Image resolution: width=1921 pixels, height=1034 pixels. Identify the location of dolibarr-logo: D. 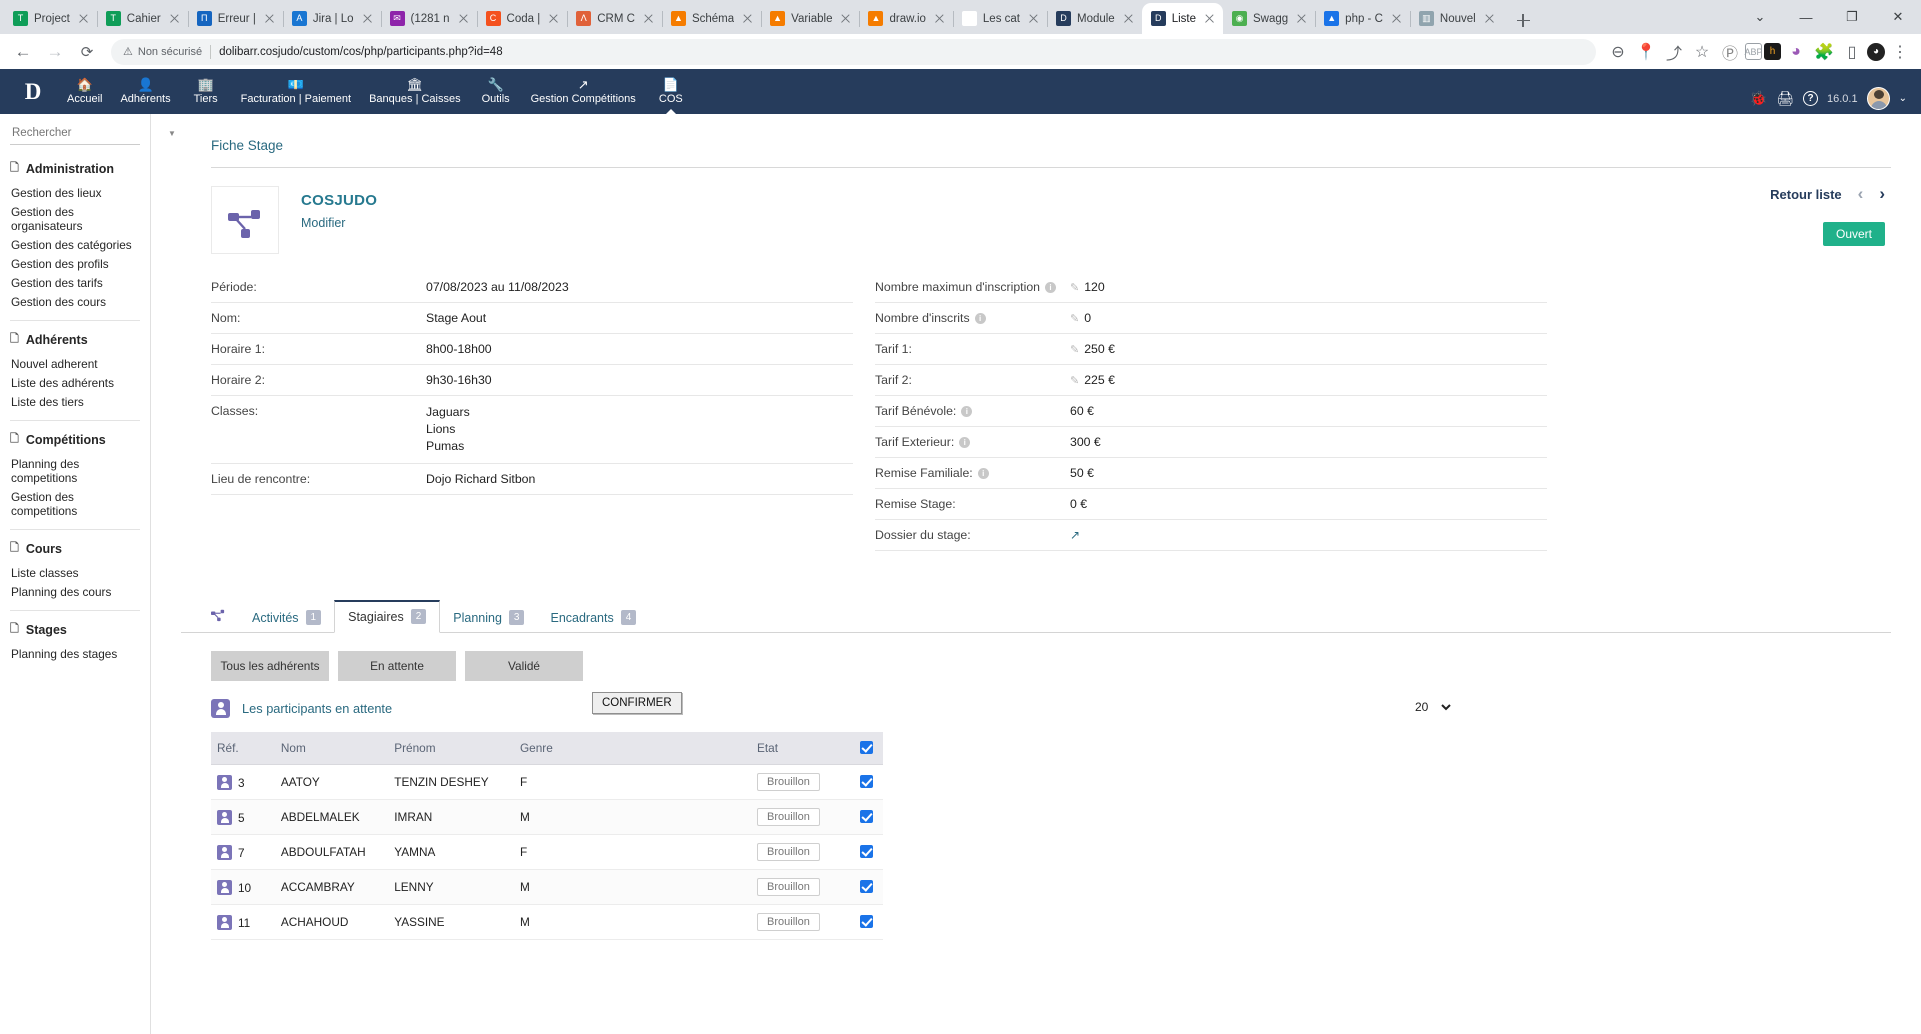
(33, 91).